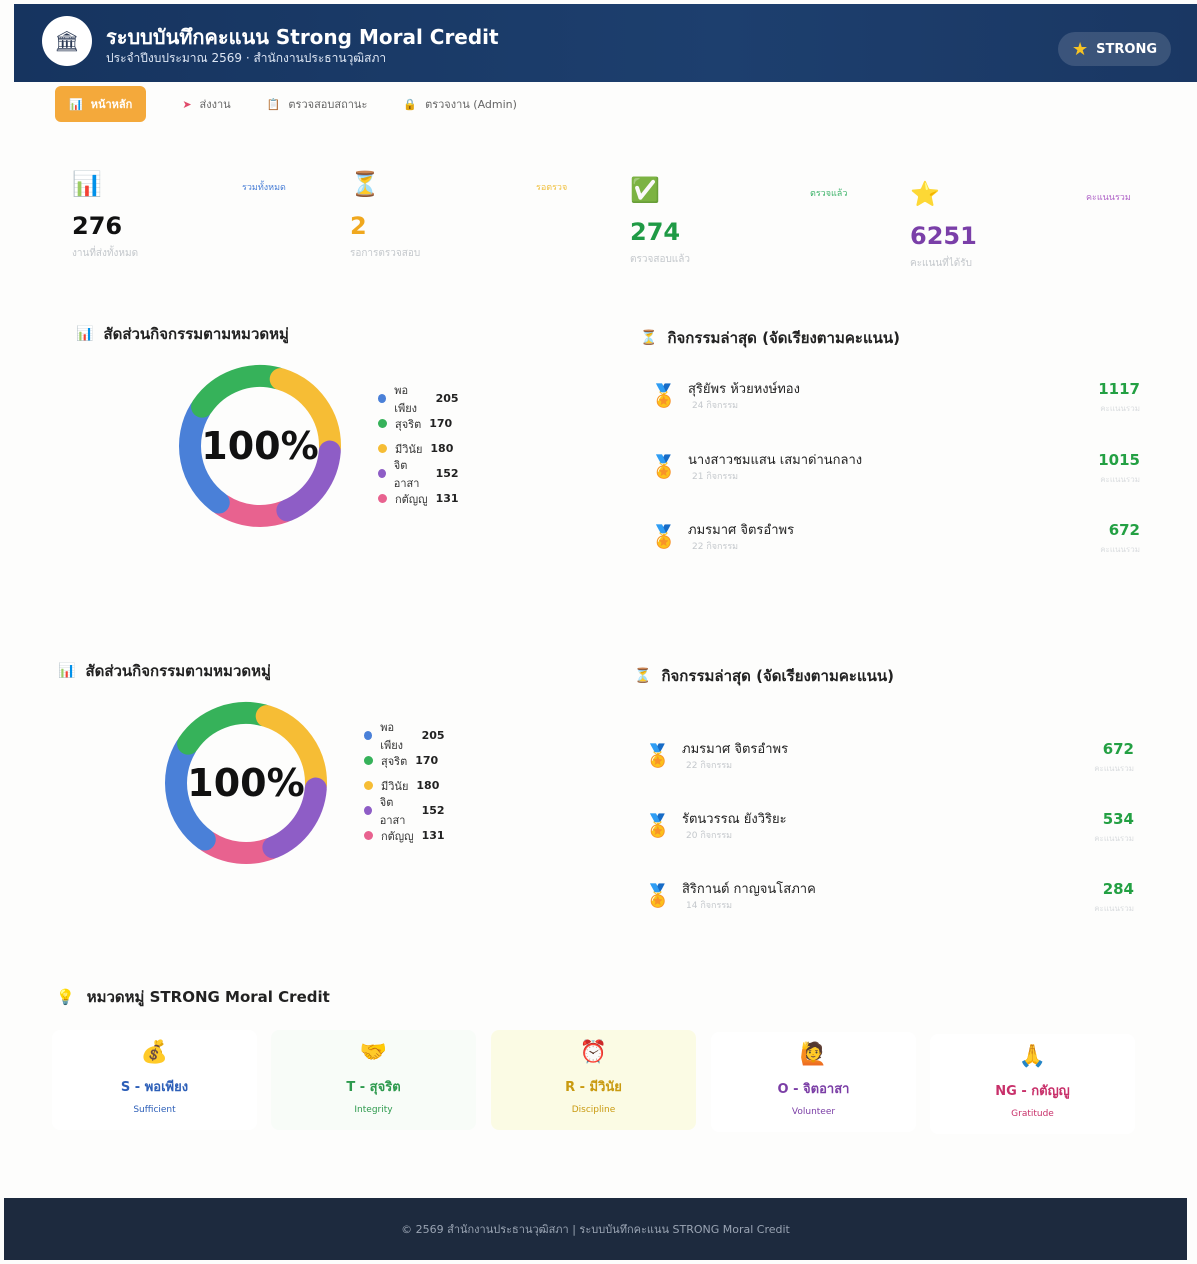  What do you see at coordinates (385, 253) in the screenshot?
I see `stat-pending-label: รอการตรวจสอบ` at bounding box center [385, 253].